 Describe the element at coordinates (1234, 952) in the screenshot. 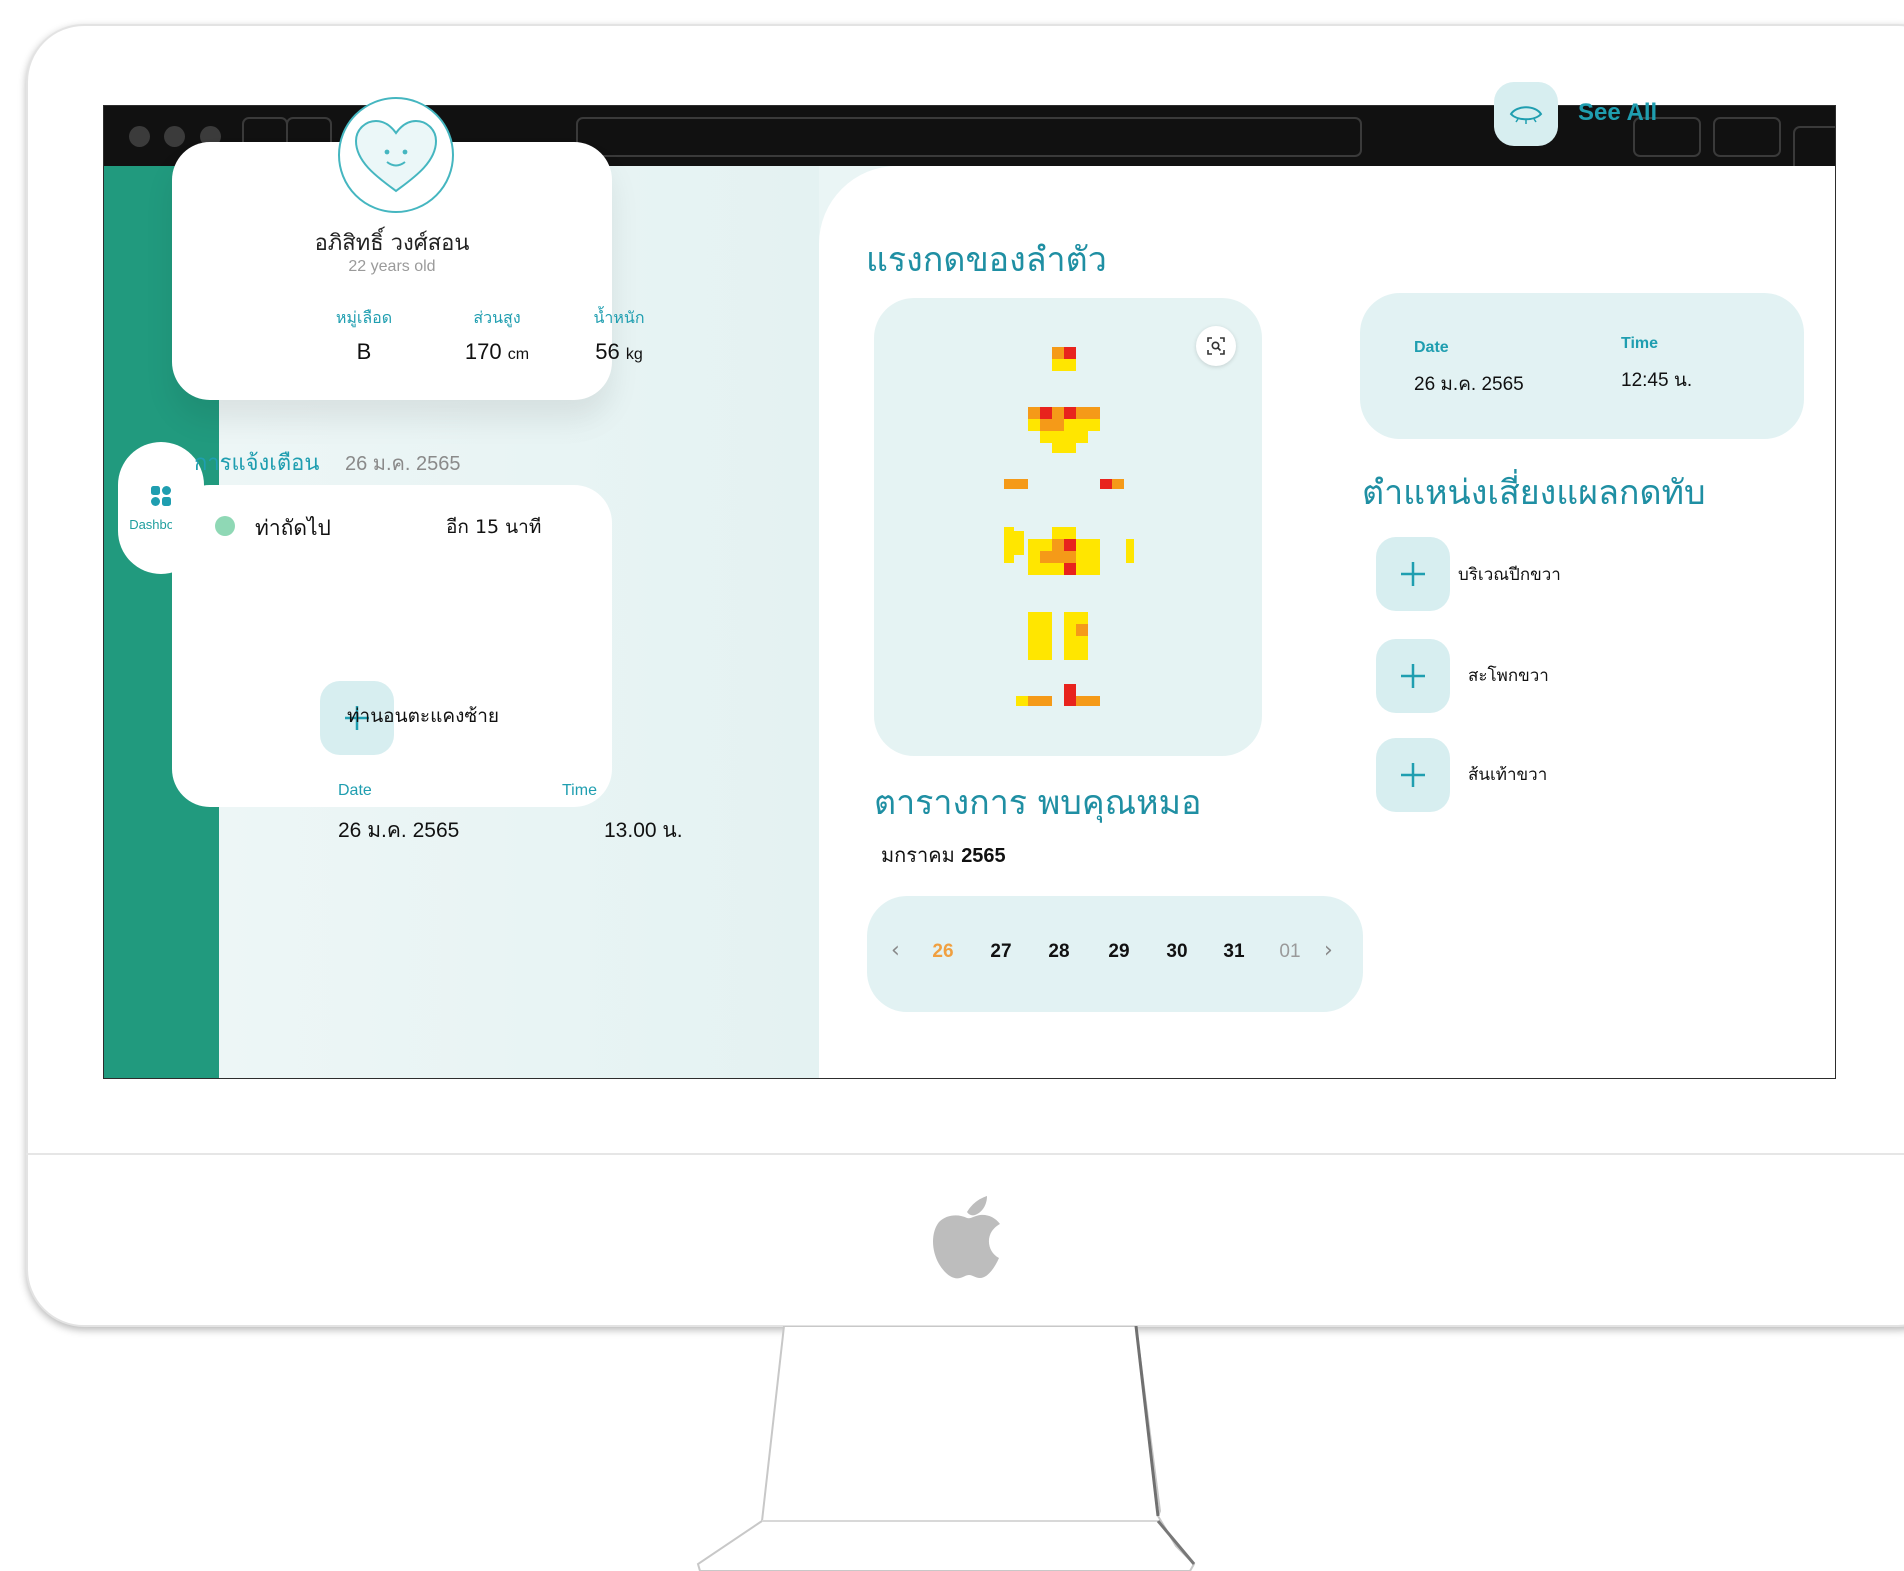

I see `calendar-day: 31` at that location.